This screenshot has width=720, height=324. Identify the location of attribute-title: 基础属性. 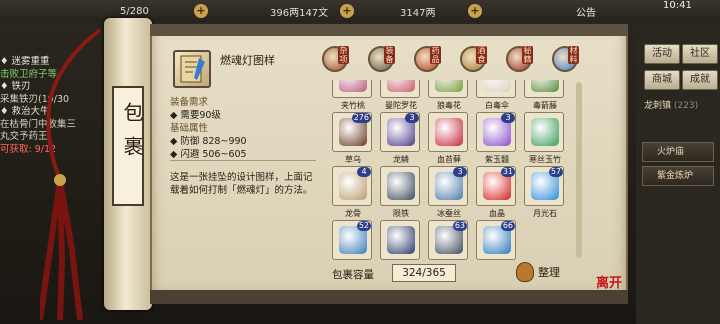
(189, 128).